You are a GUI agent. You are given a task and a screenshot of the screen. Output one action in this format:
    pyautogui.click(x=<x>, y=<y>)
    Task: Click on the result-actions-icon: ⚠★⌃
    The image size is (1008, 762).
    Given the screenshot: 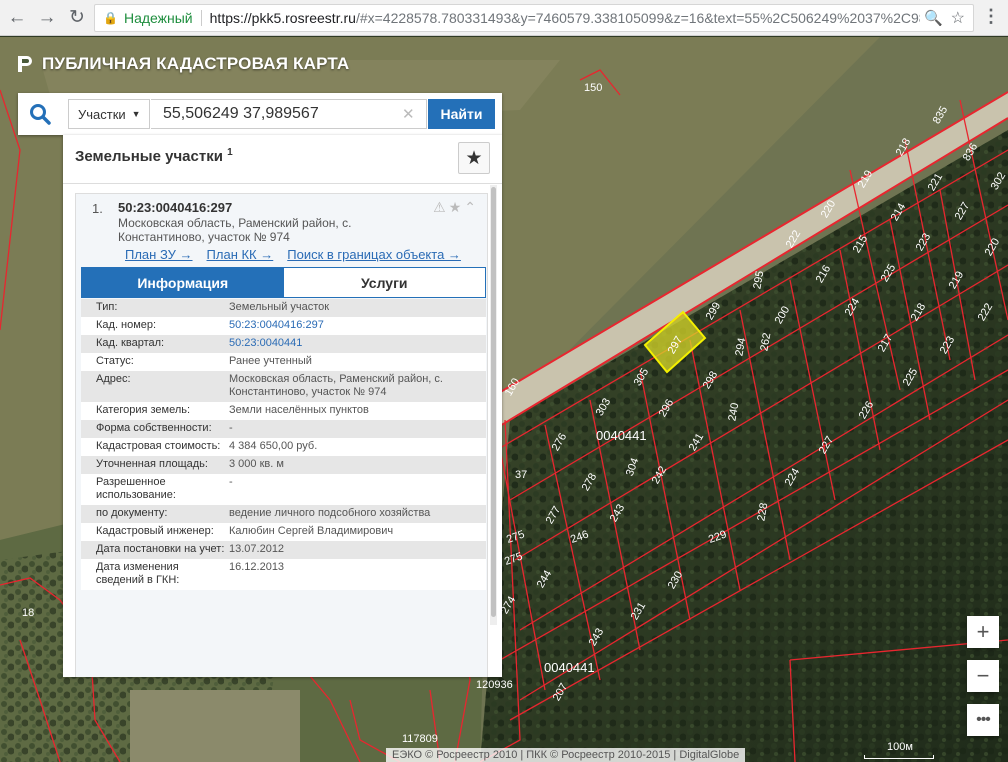 What is the action you would take?
    pyautogui.click(x=456, y=207)
    